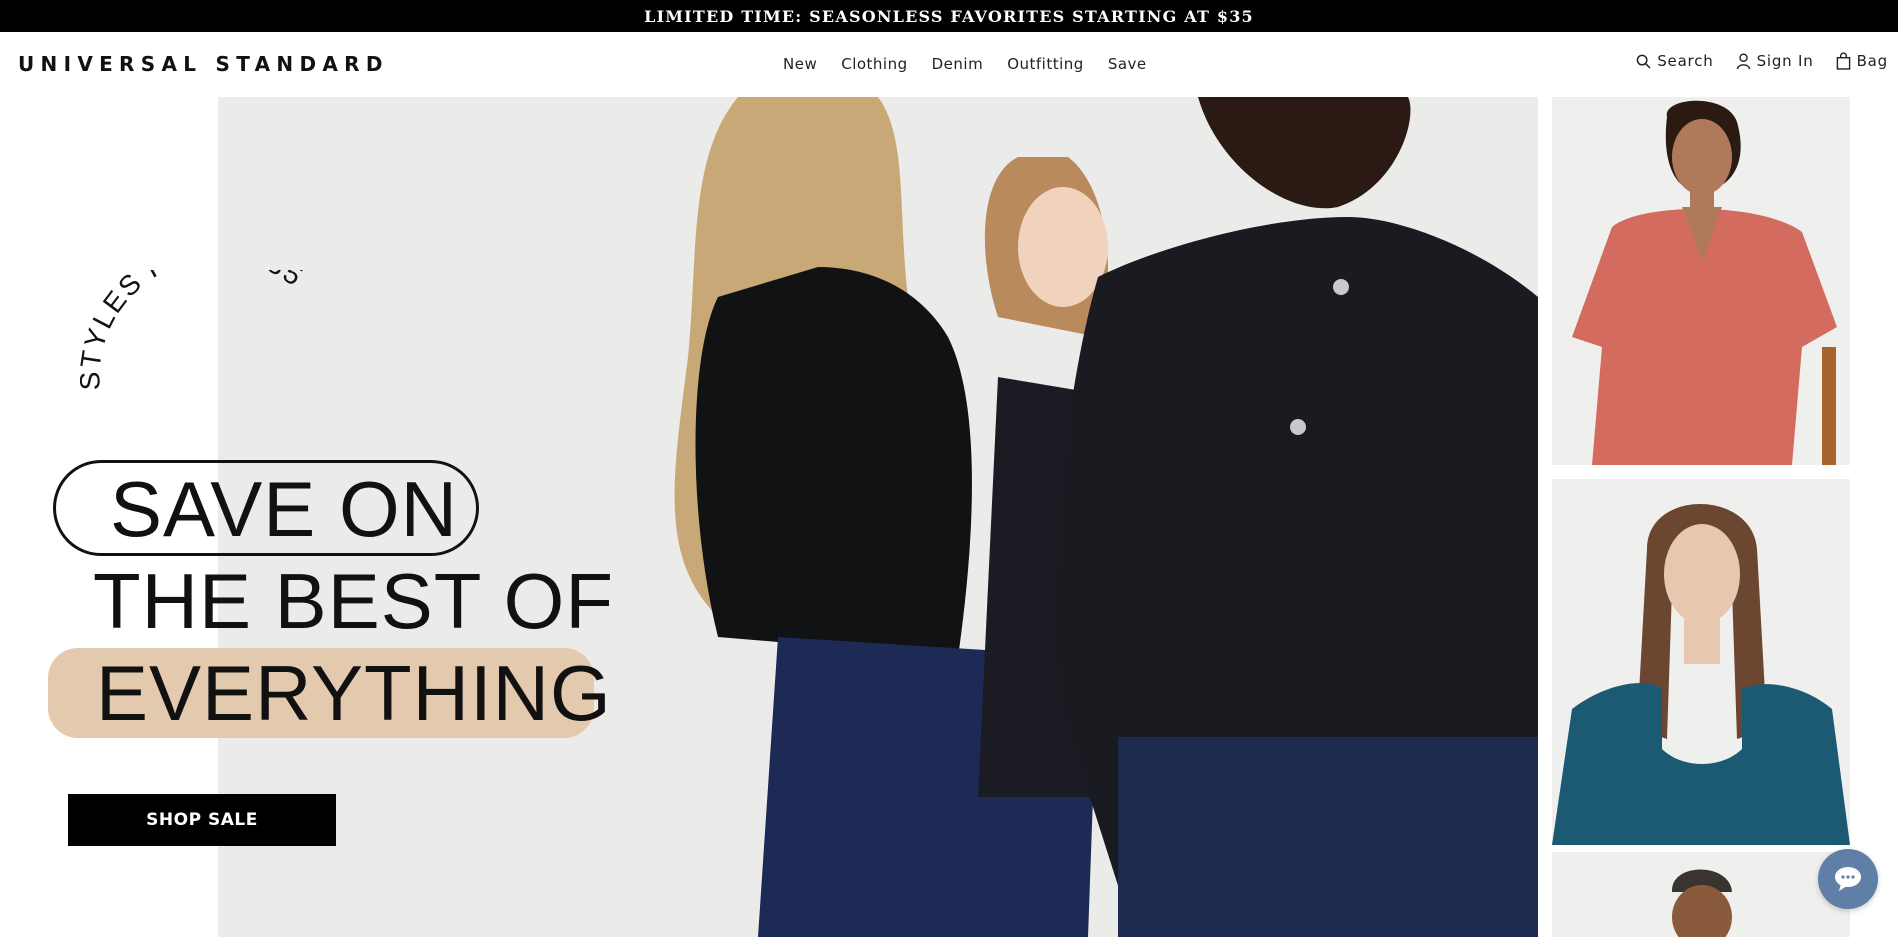 Image resolution: width=1898 pixels, height=937 pixels. I want to click on product-thumbnail-coral-top, so click(1701, 281).